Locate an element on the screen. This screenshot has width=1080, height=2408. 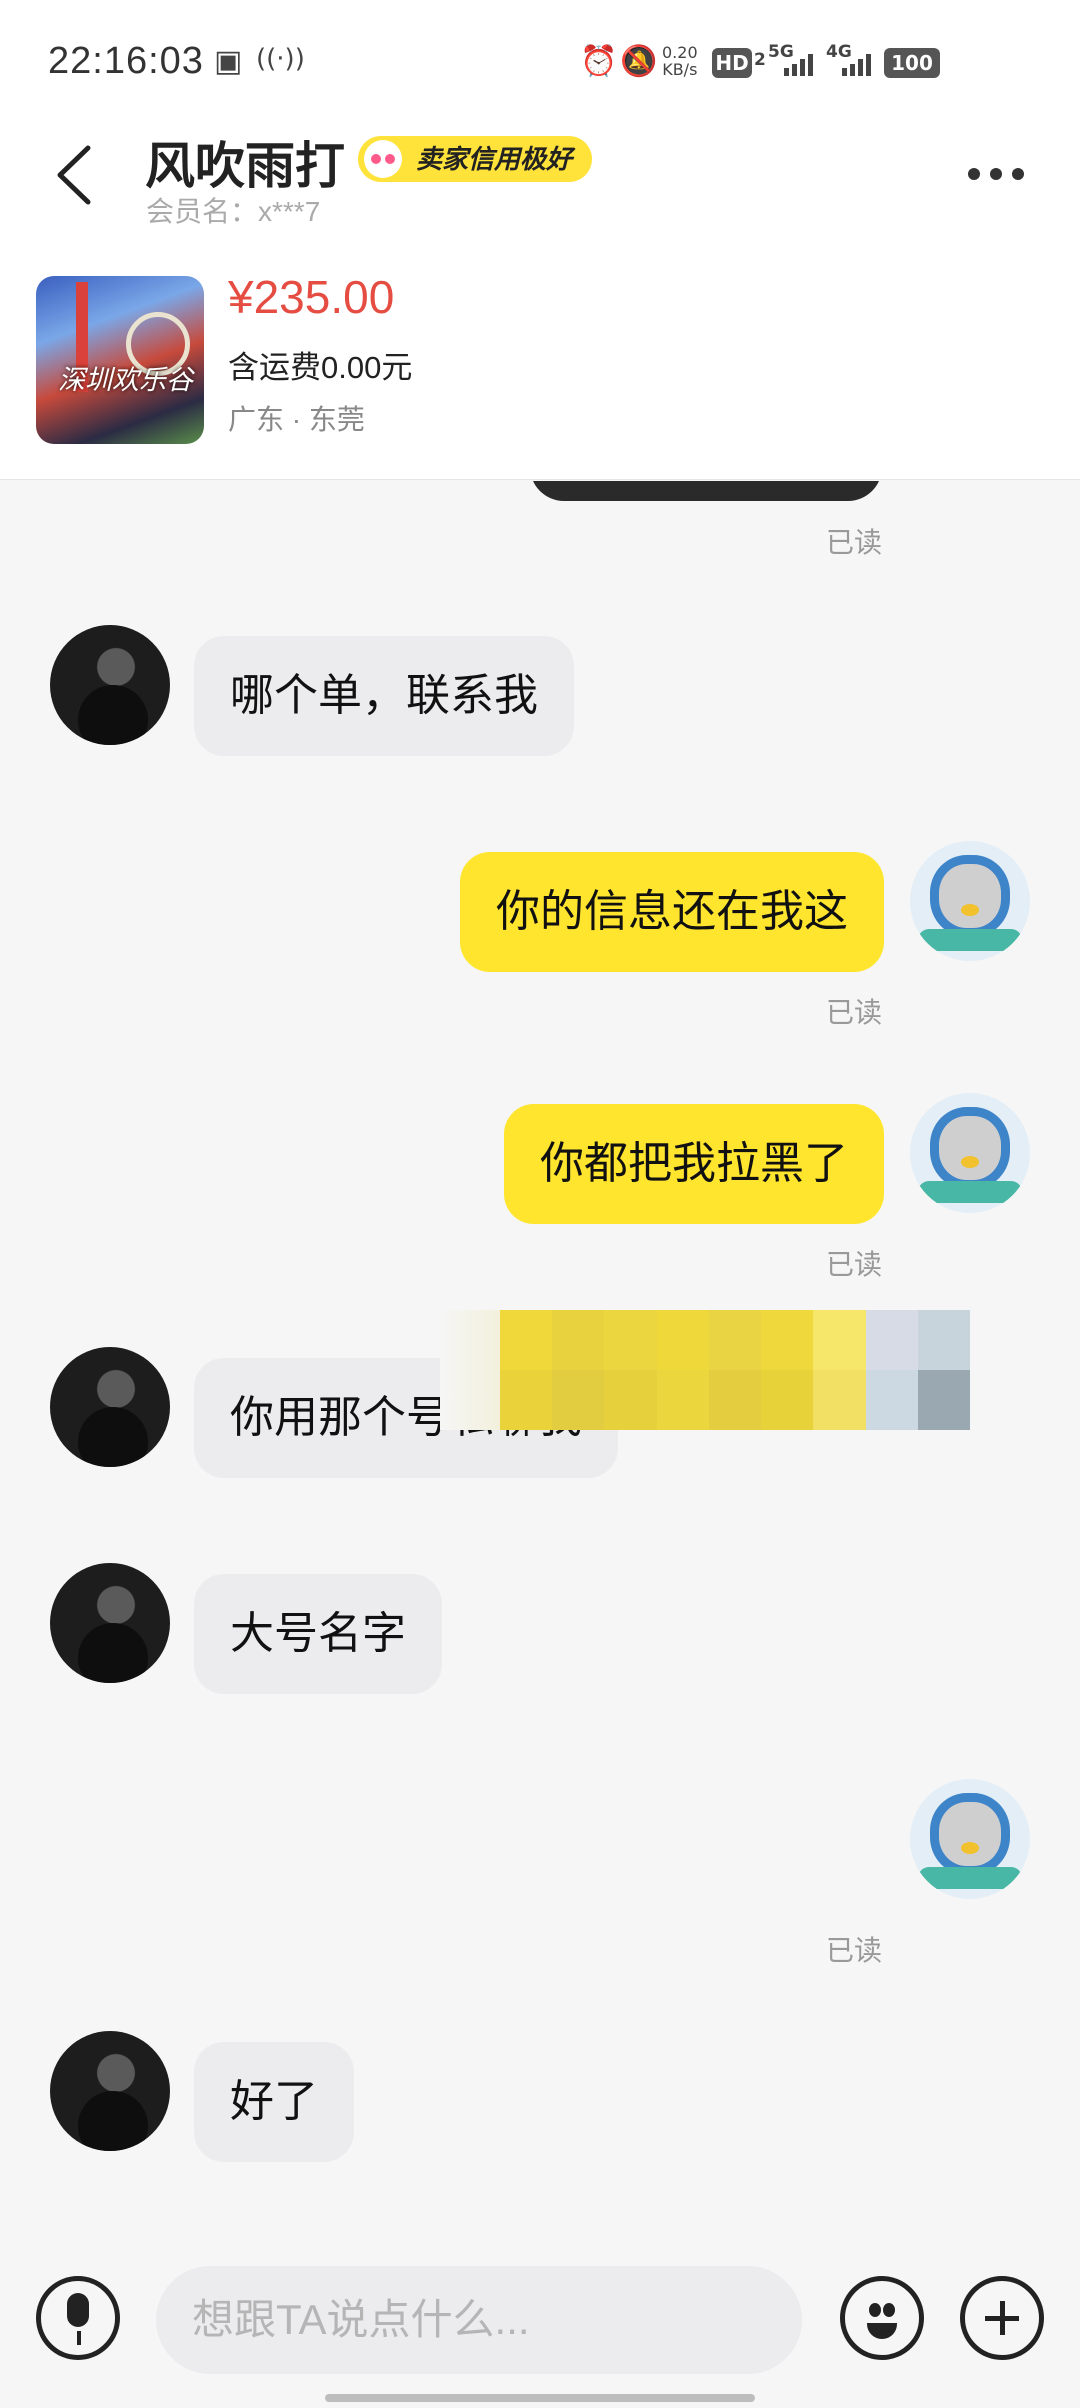
chat-title: 风吹雨打 is located at coordinates (245, 166).